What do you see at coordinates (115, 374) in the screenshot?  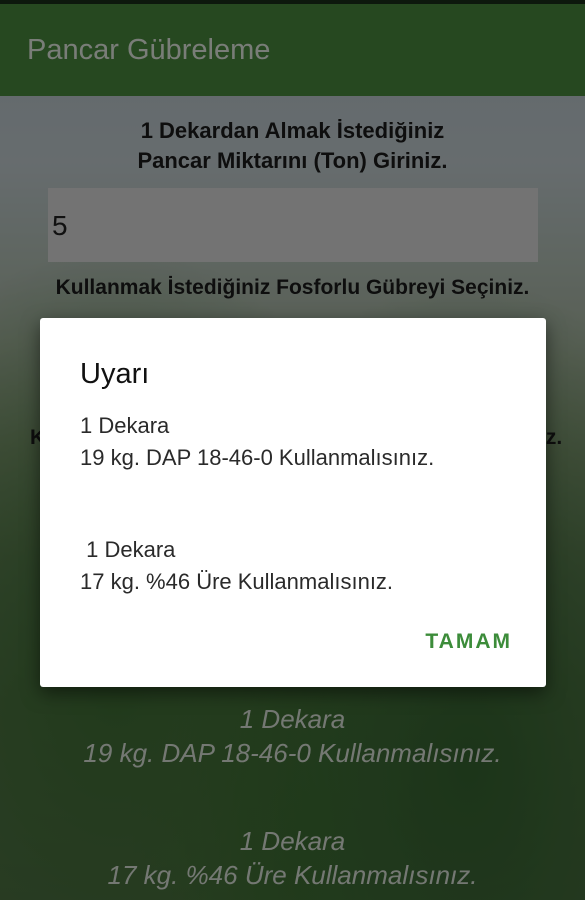 I see `dialog-title: Uyarı` at bounding box center [115, 374].